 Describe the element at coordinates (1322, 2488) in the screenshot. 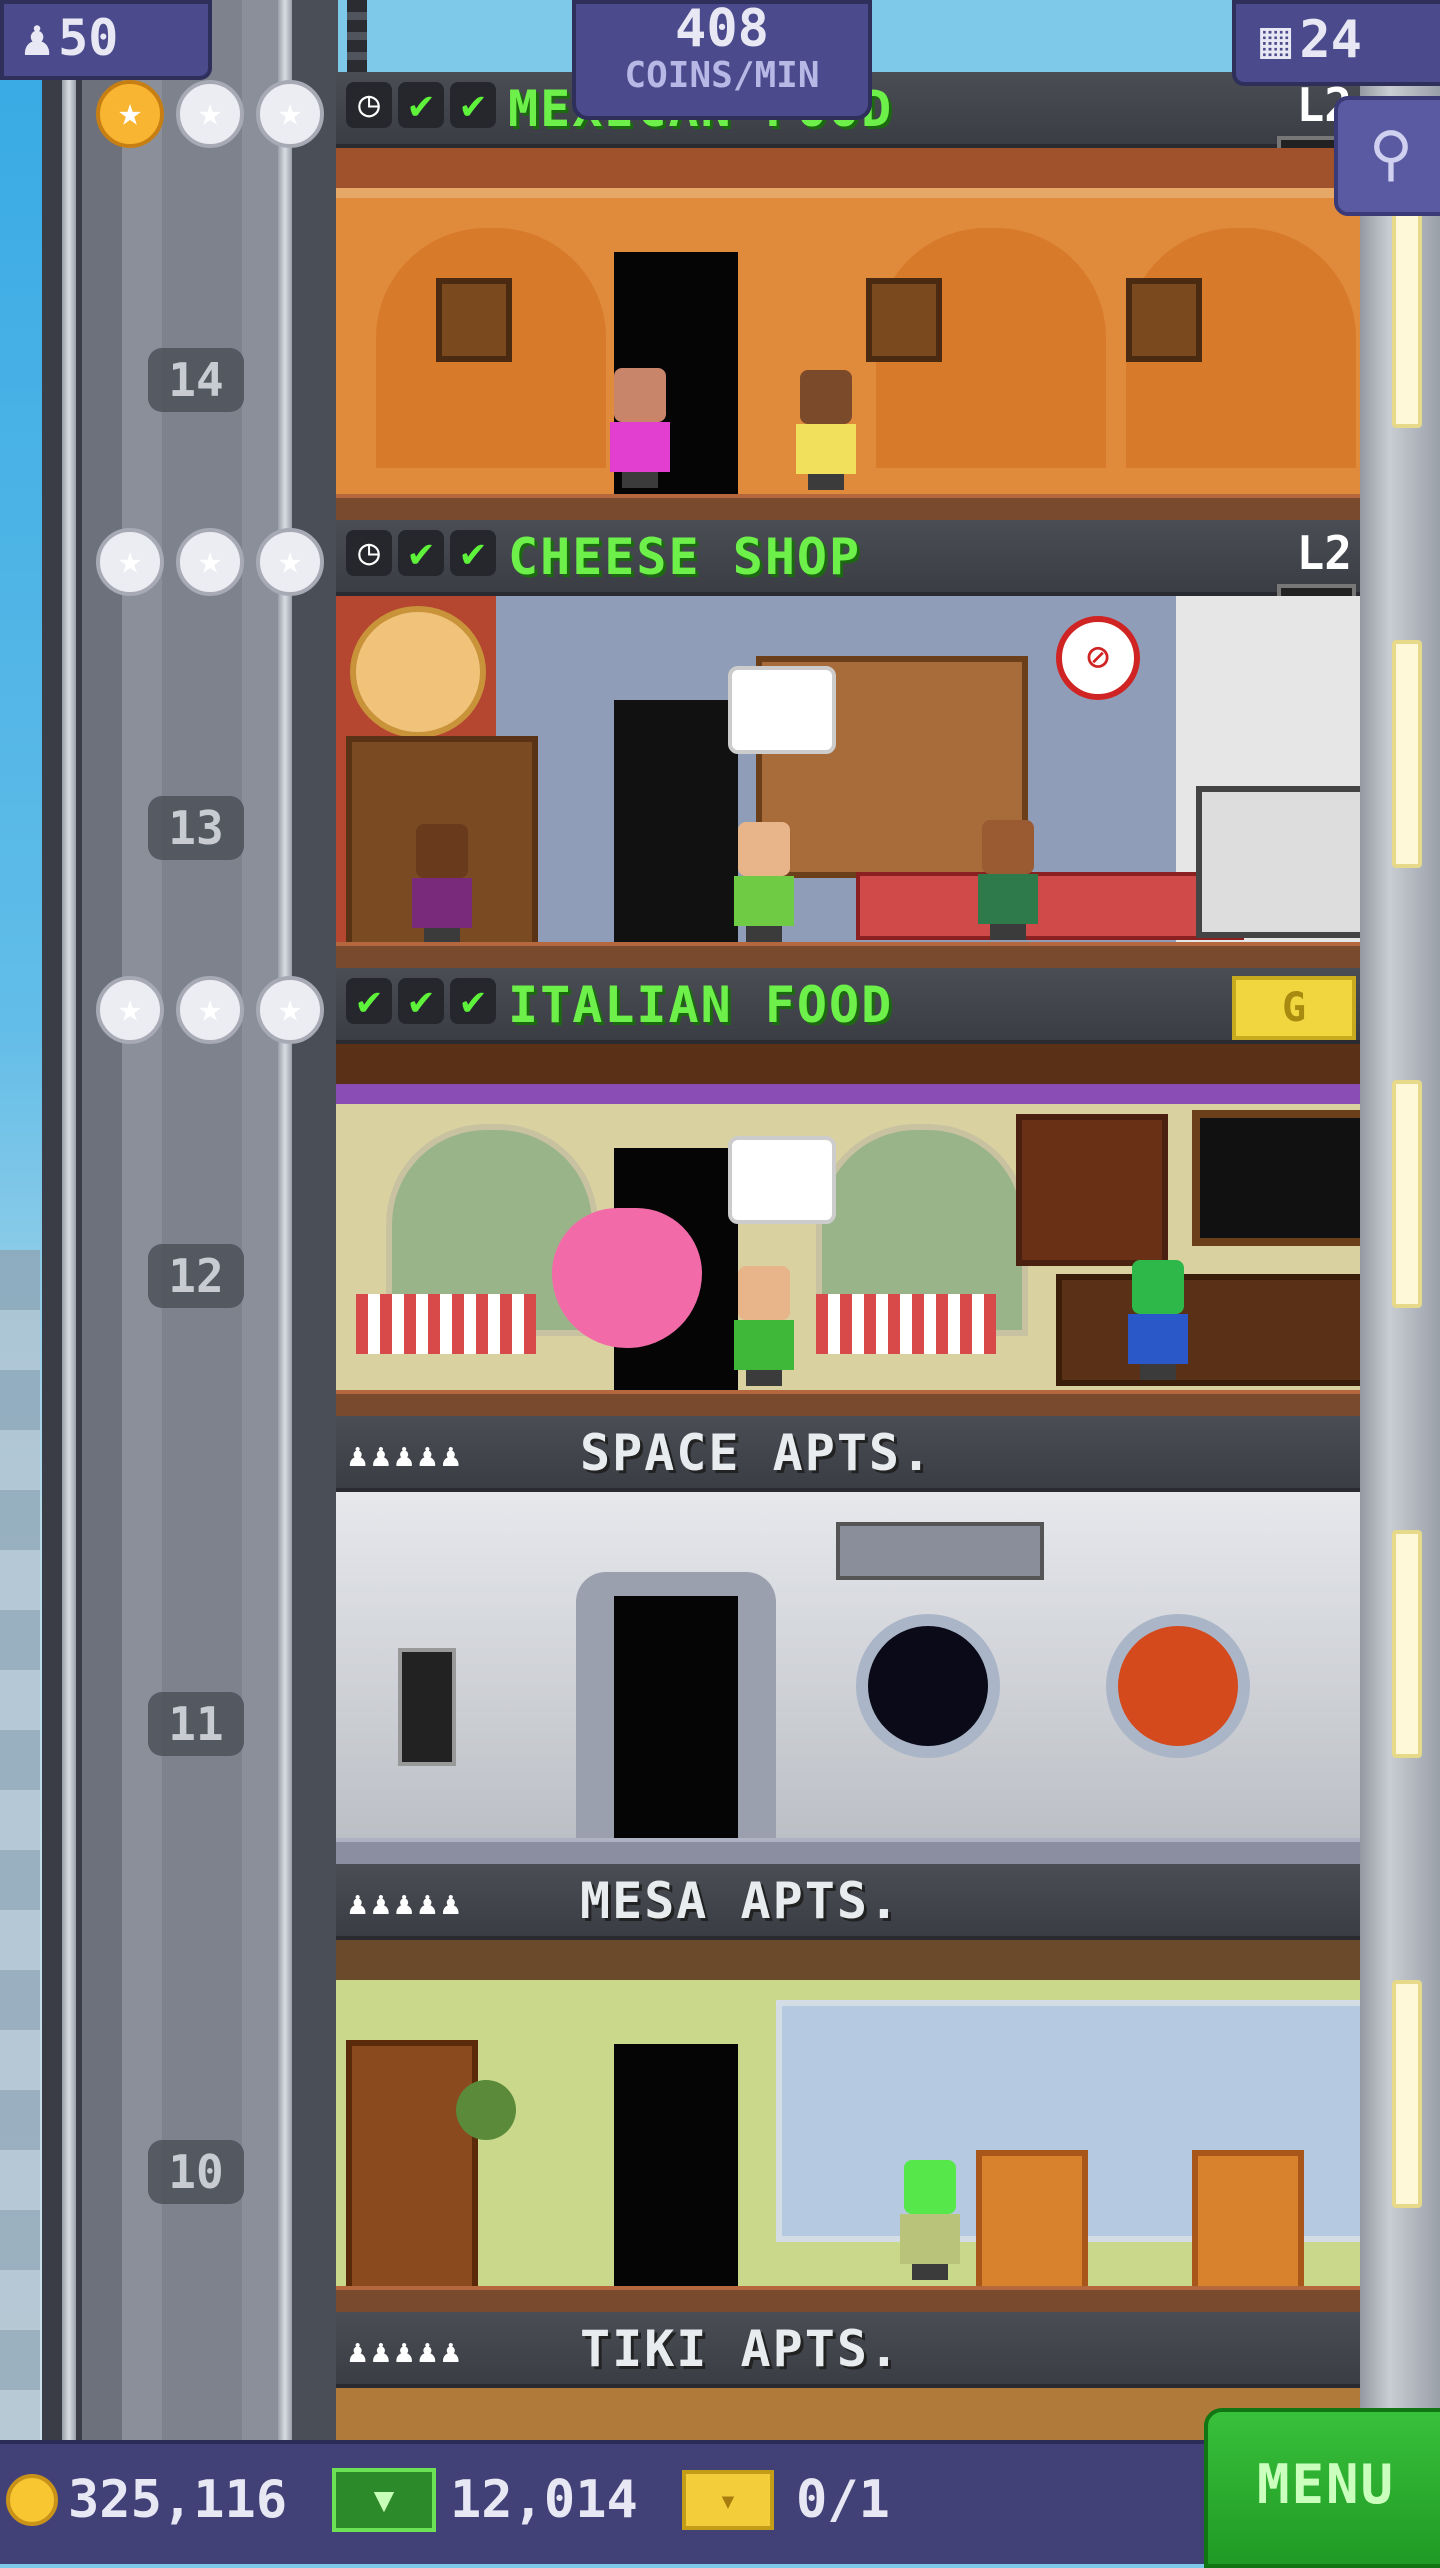

I see `menu-button: MENU` at that location.